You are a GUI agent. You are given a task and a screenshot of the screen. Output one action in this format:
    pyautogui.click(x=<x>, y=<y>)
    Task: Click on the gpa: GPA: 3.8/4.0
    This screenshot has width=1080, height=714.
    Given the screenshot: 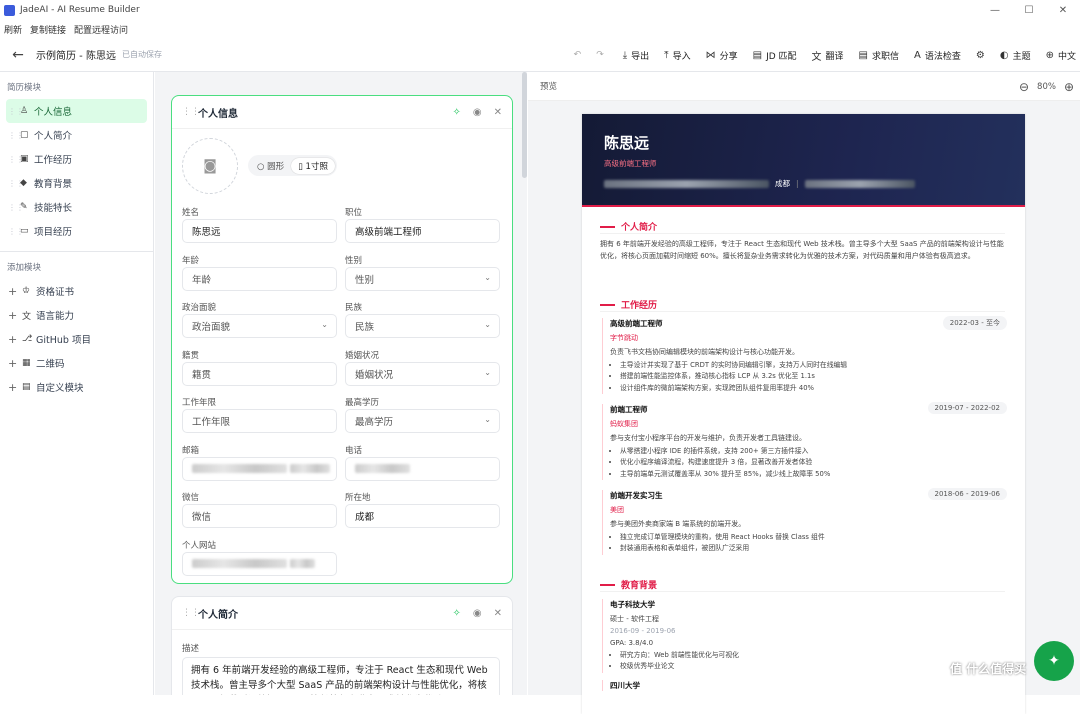 What is the action you would take?
    pyautogui.click(x=632, y=643)
    